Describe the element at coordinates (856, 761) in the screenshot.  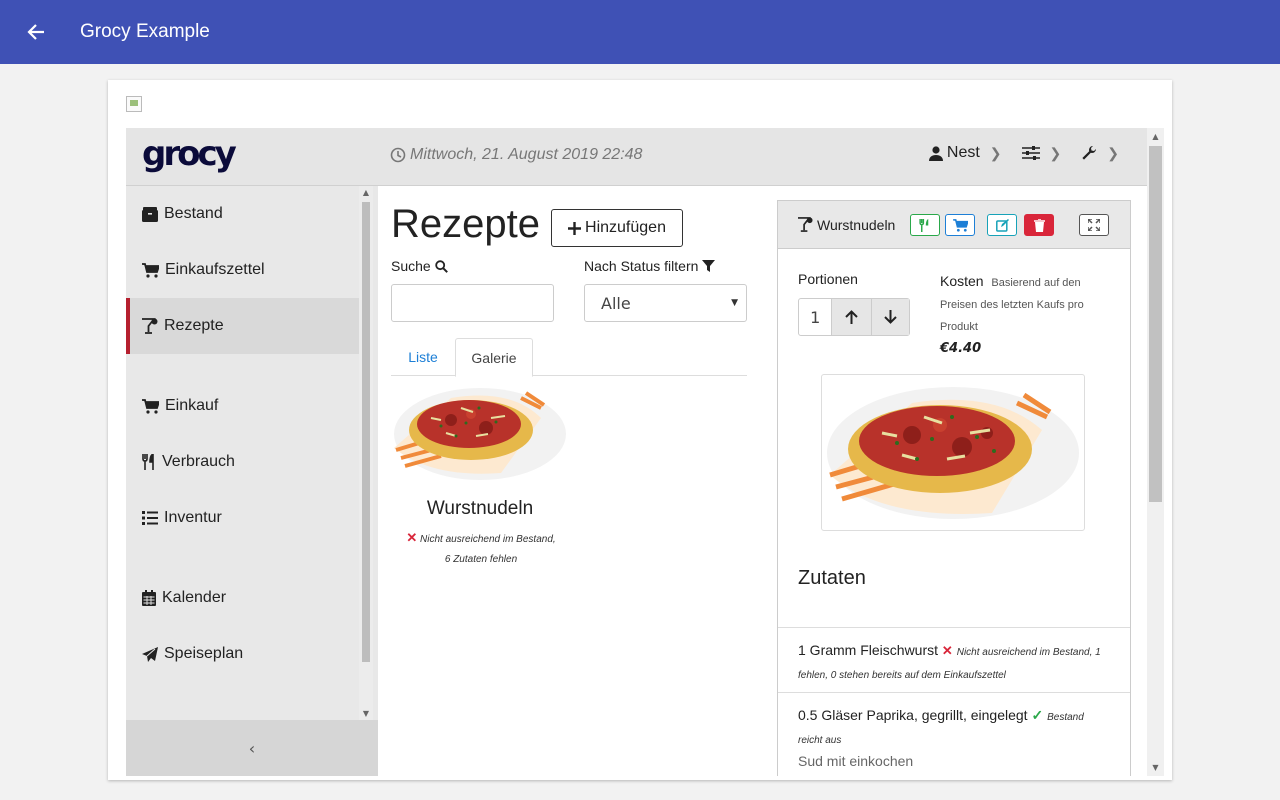
I see `ingredient-note: Sud mit einkochen` at that location.